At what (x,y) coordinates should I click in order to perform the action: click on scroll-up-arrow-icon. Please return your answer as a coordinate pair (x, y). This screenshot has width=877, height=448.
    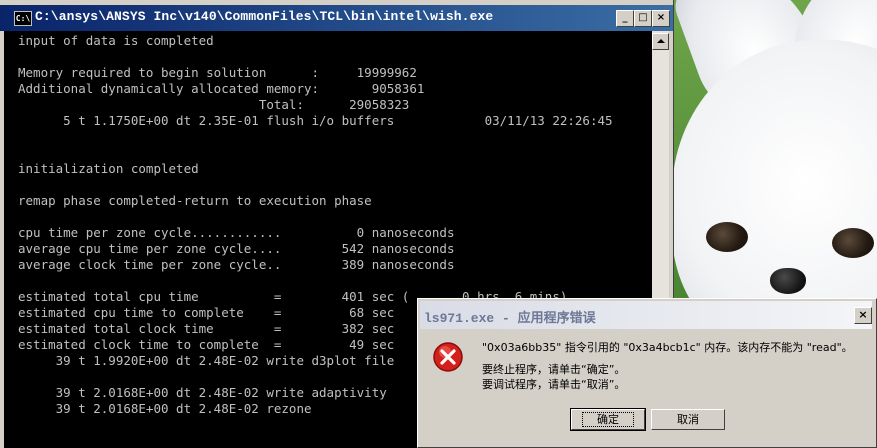
    Looking at the image, I should click on (661, 41).